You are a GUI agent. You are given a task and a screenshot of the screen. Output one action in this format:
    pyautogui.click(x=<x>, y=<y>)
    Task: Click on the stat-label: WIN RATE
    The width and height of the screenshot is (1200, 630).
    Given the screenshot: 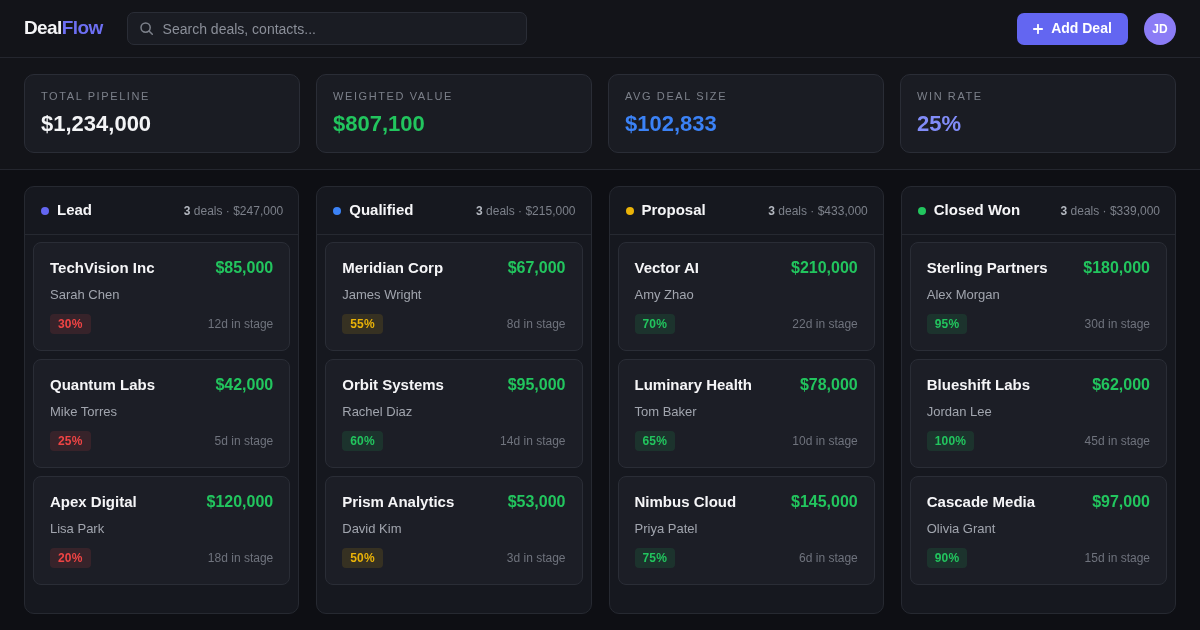 What is the action you would take?
    pyautogui.click(x=950, y=96)
    